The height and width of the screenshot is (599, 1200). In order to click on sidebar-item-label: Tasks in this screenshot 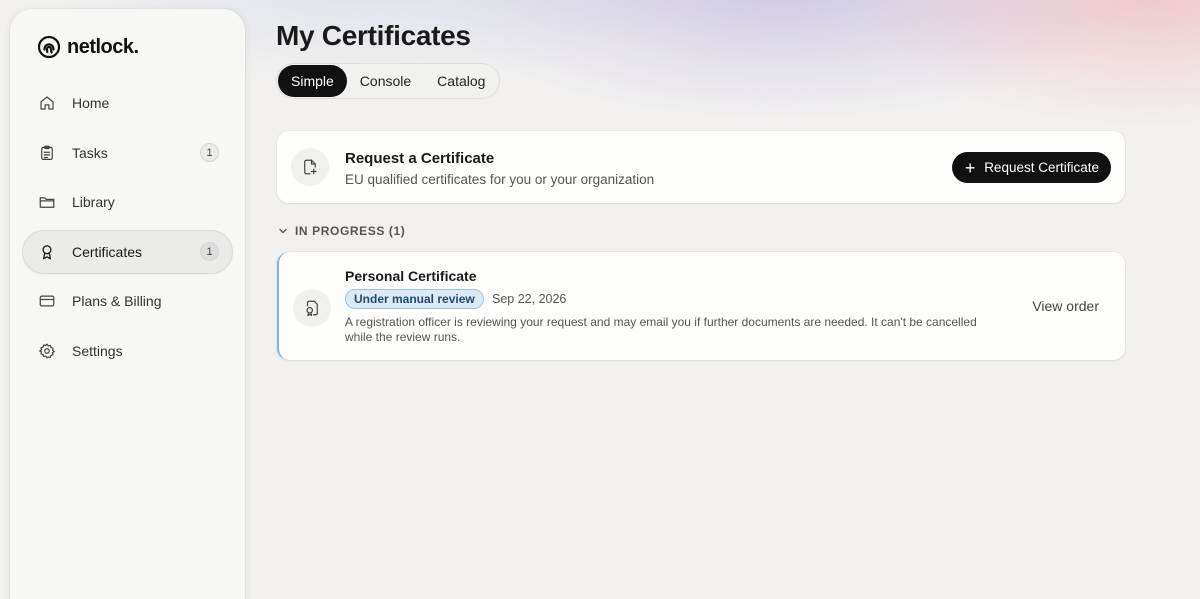, I will do `click(90, 152)`.